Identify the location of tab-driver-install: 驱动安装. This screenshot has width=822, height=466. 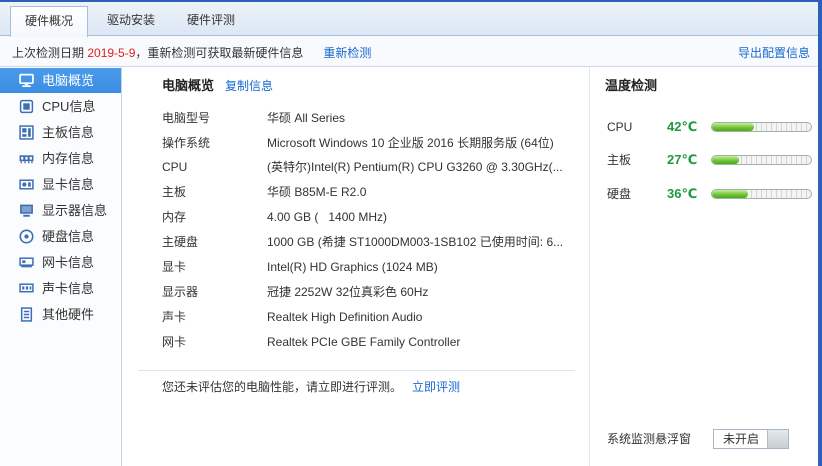
(131, 21).